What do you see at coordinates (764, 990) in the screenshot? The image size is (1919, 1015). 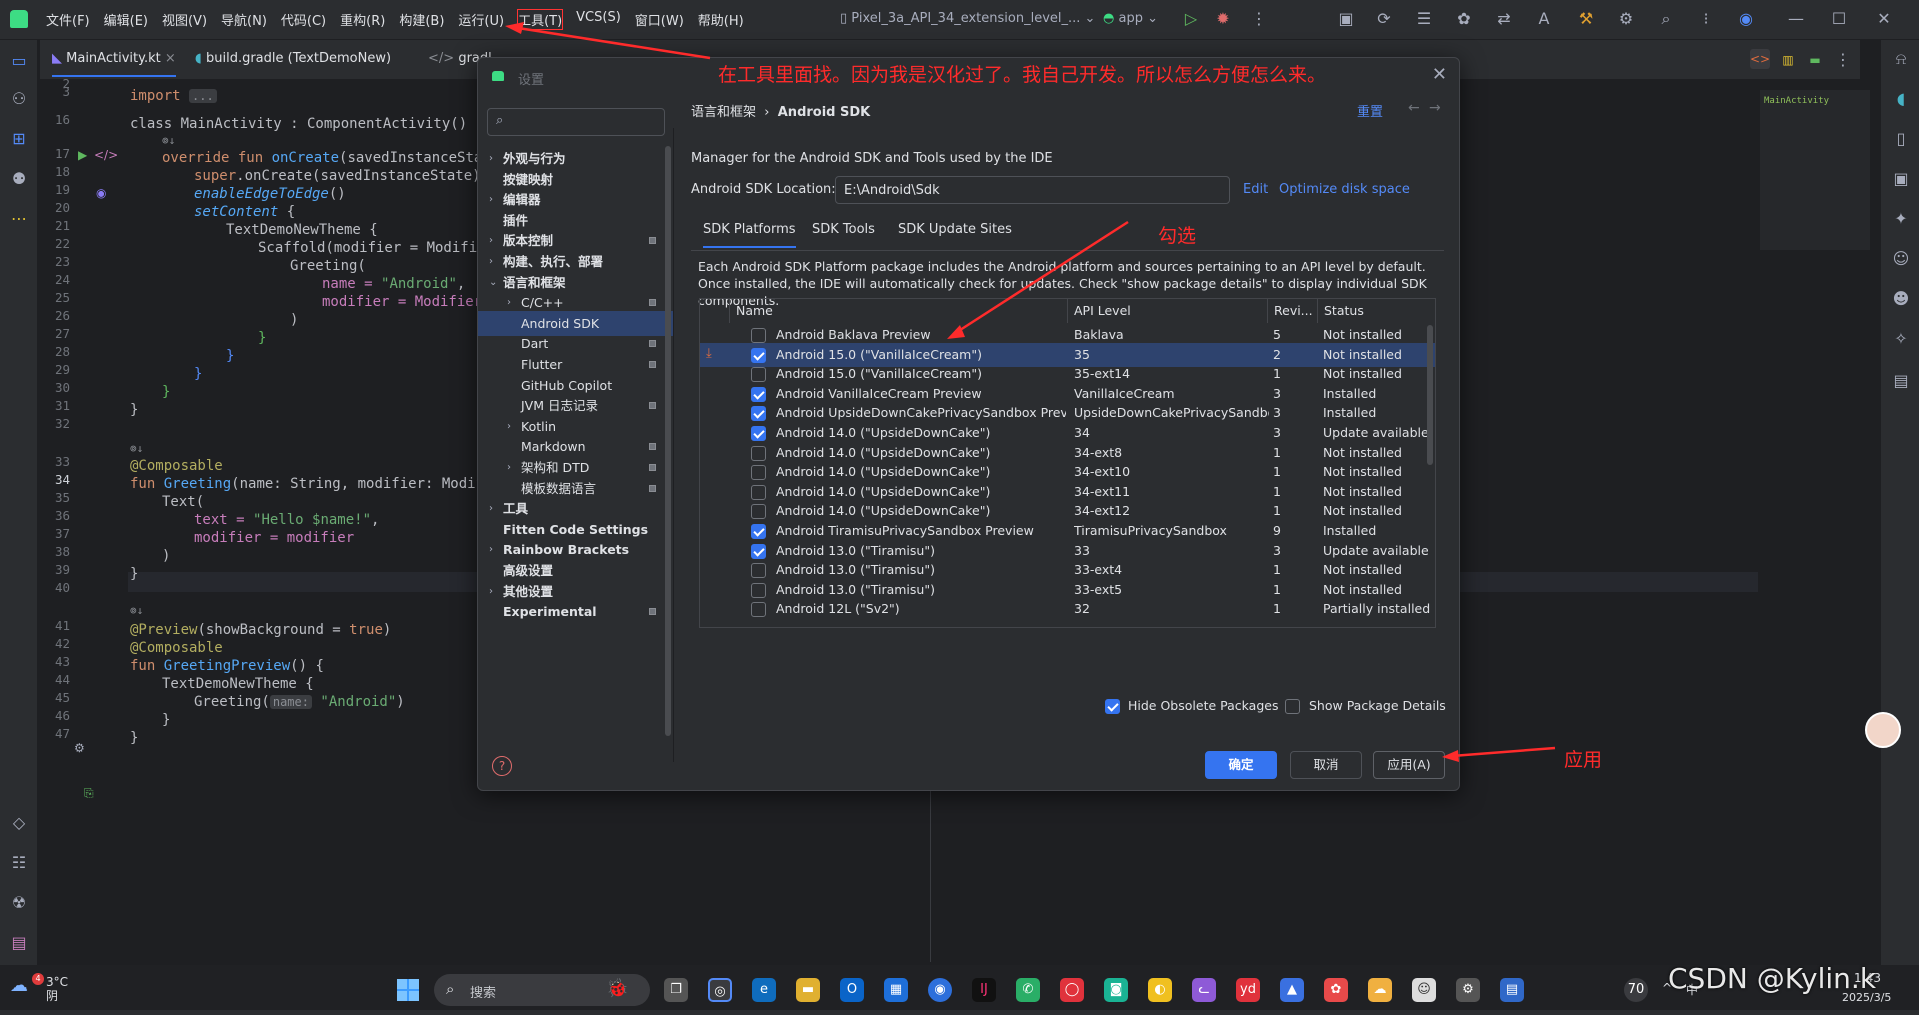 I see `taskbar-app-edge: e` at bounding box center [764, 990].